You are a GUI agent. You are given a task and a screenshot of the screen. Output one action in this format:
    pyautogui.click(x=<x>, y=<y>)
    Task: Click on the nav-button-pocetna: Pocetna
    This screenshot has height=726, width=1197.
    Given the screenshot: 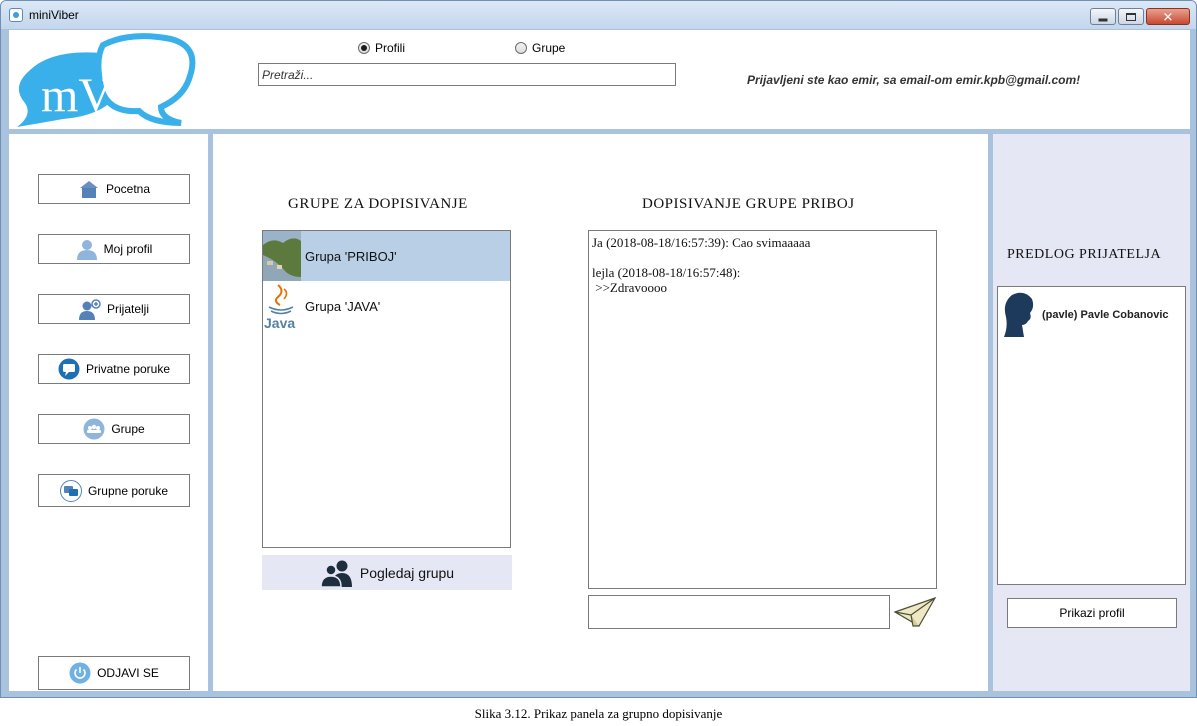 What is the action you would take?
    pyautogui.click(x=114, y=189)
    